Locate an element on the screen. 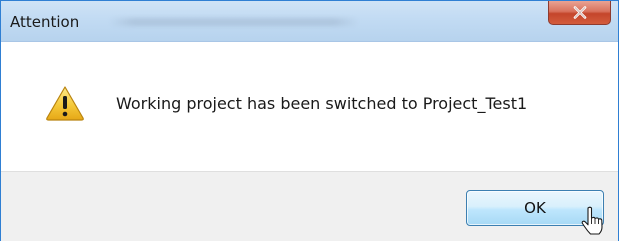 This screenshot has height=241, width=619. dialog-title: Attention is located at coordinates (45, 22).